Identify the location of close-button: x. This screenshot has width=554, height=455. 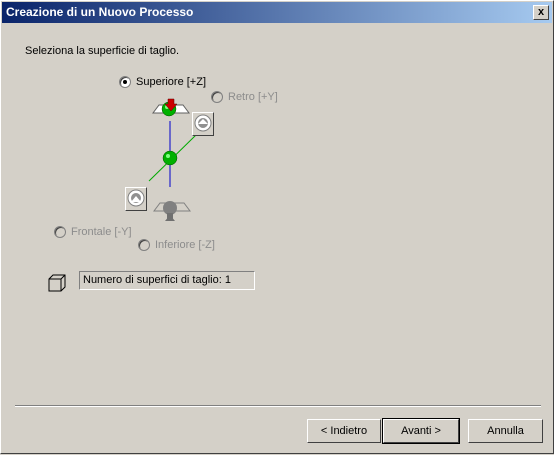
(541, 12).